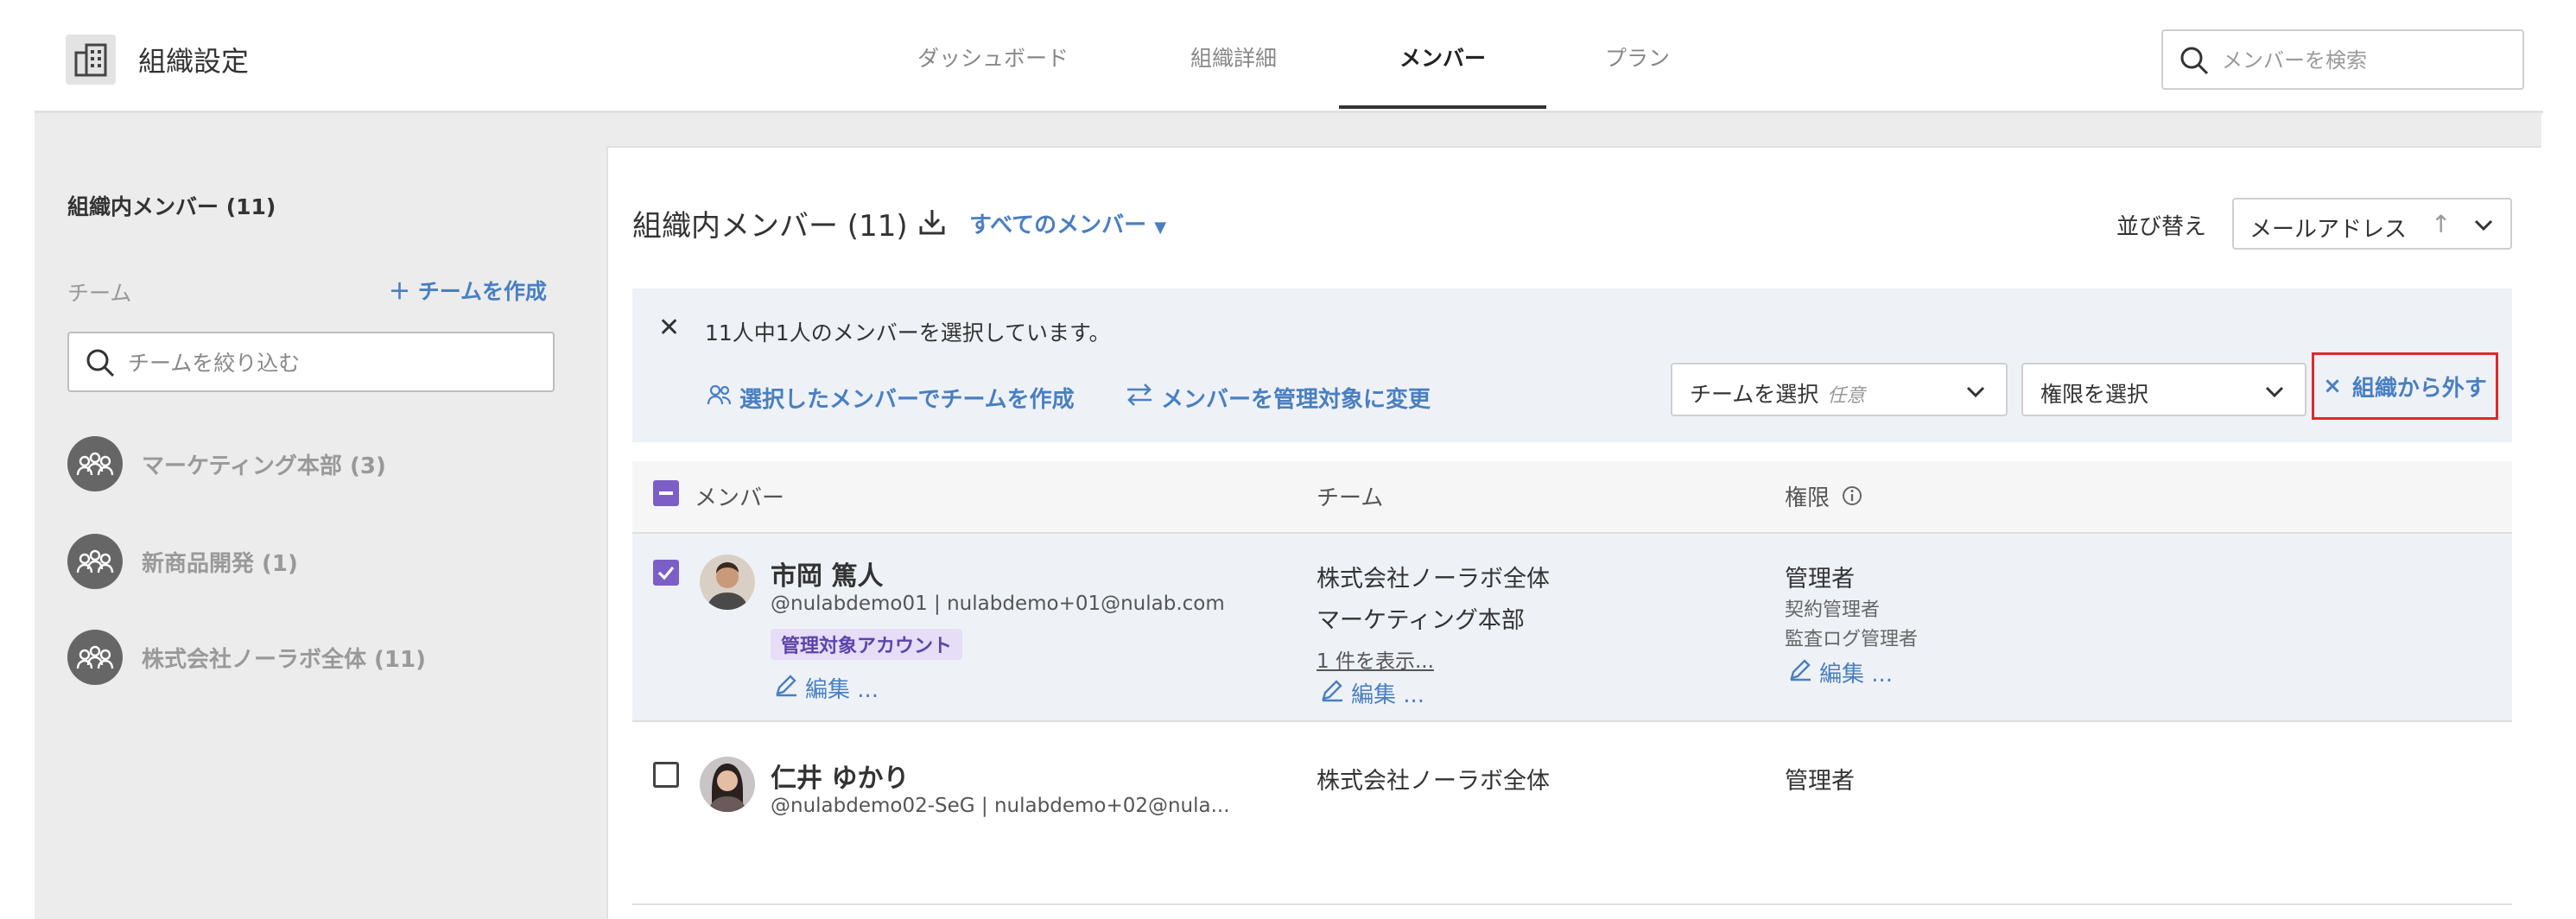 This screenshot has height=919, width=2576. I want to click on column-header-member: メンバー, so click(739, 496).